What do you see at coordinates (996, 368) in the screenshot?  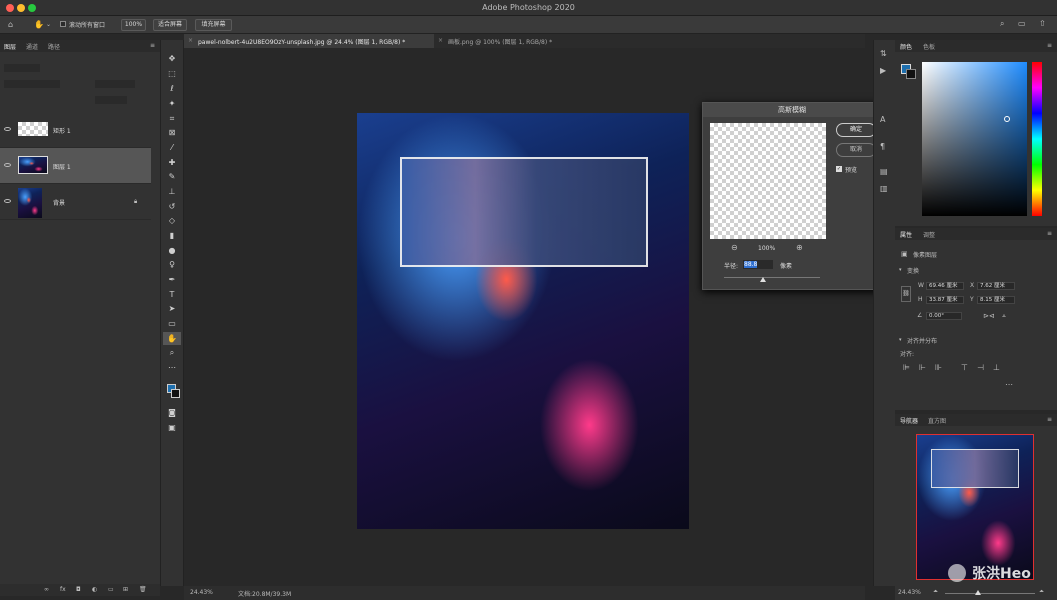 I see `align-bottom-icon: ⊥` at bounding box center [996, 368].